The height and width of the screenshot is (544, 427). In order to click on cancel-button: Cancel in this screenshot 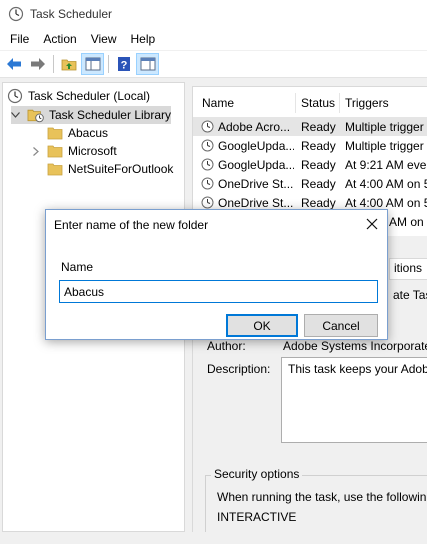, I will do `click(341, 325)`.